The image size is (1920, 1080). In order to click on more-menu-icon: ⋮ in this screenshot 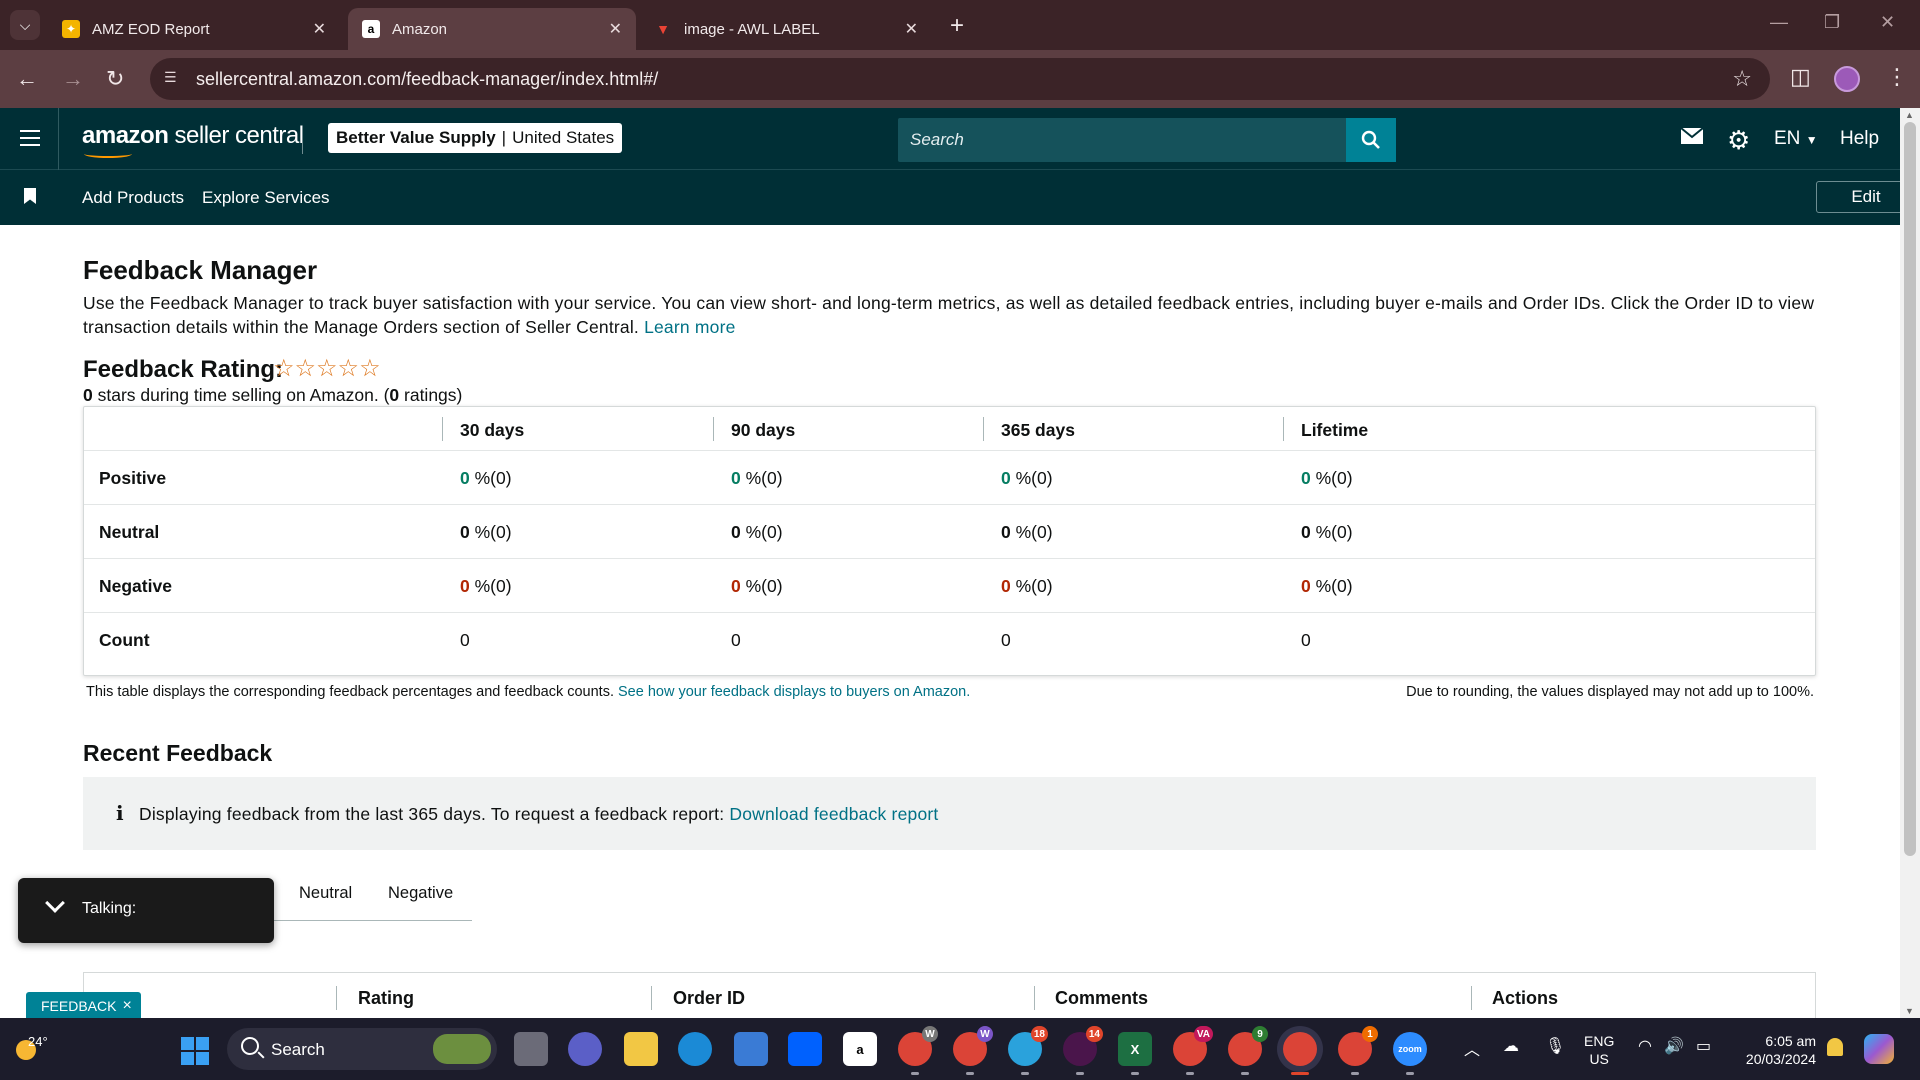, I will do `click(1897, 77)`.